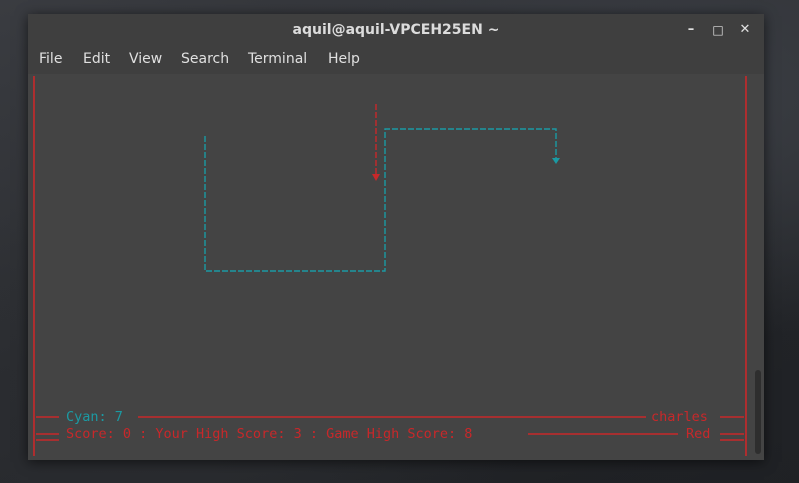  Describe the element at coordinates (344, 60) in the screenshot. I see `menu-help: Help` at that location.